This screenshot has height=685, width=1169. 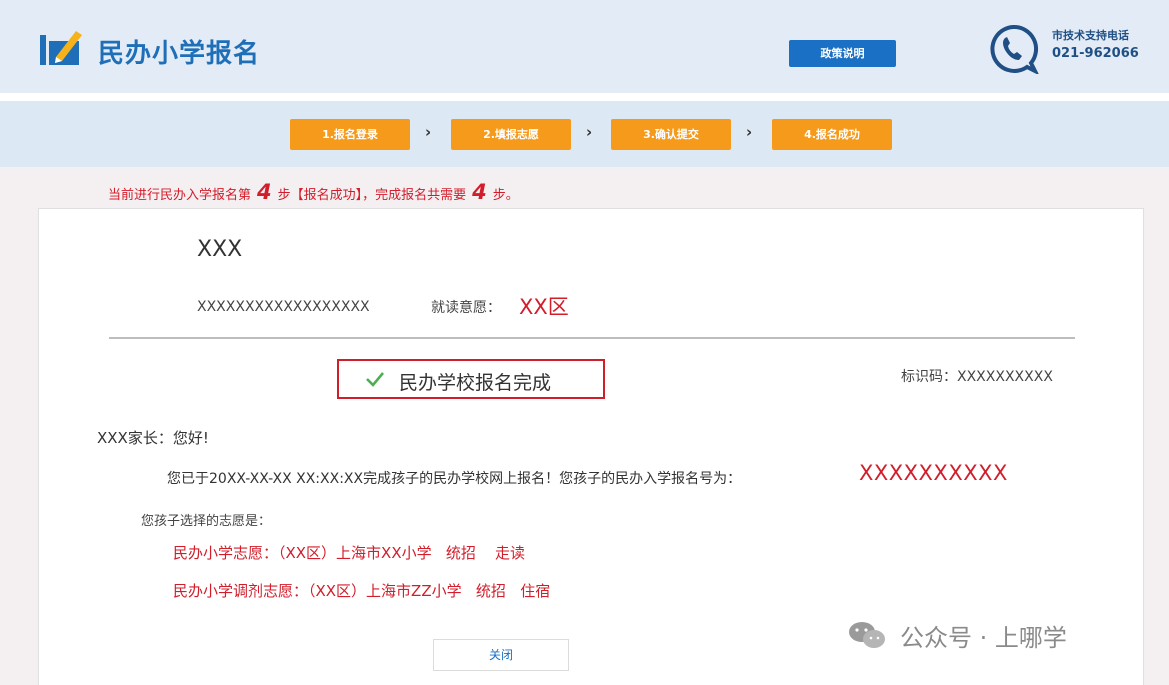 I want to click on choice-adjust: 民办小学调剂志愿：（XX区）上海市ZZ小学 统招 住宿, so click(x=362, y=591).